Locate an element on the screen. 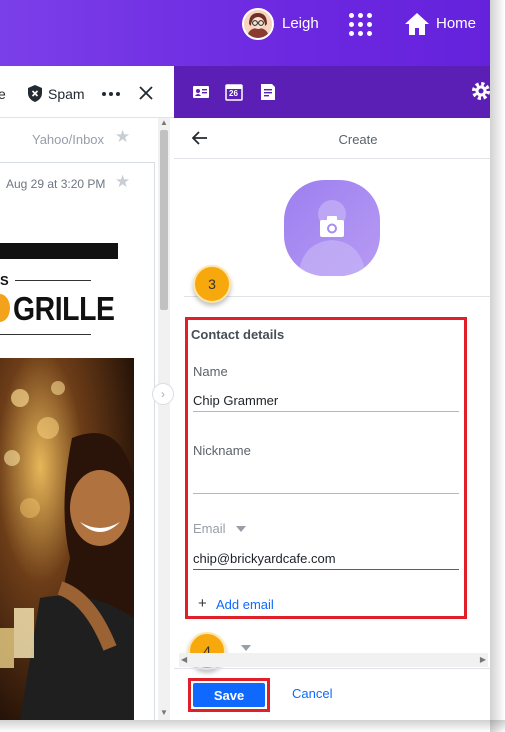 The image size is (505, 732). more-icon is located at coordinates (112, 94).